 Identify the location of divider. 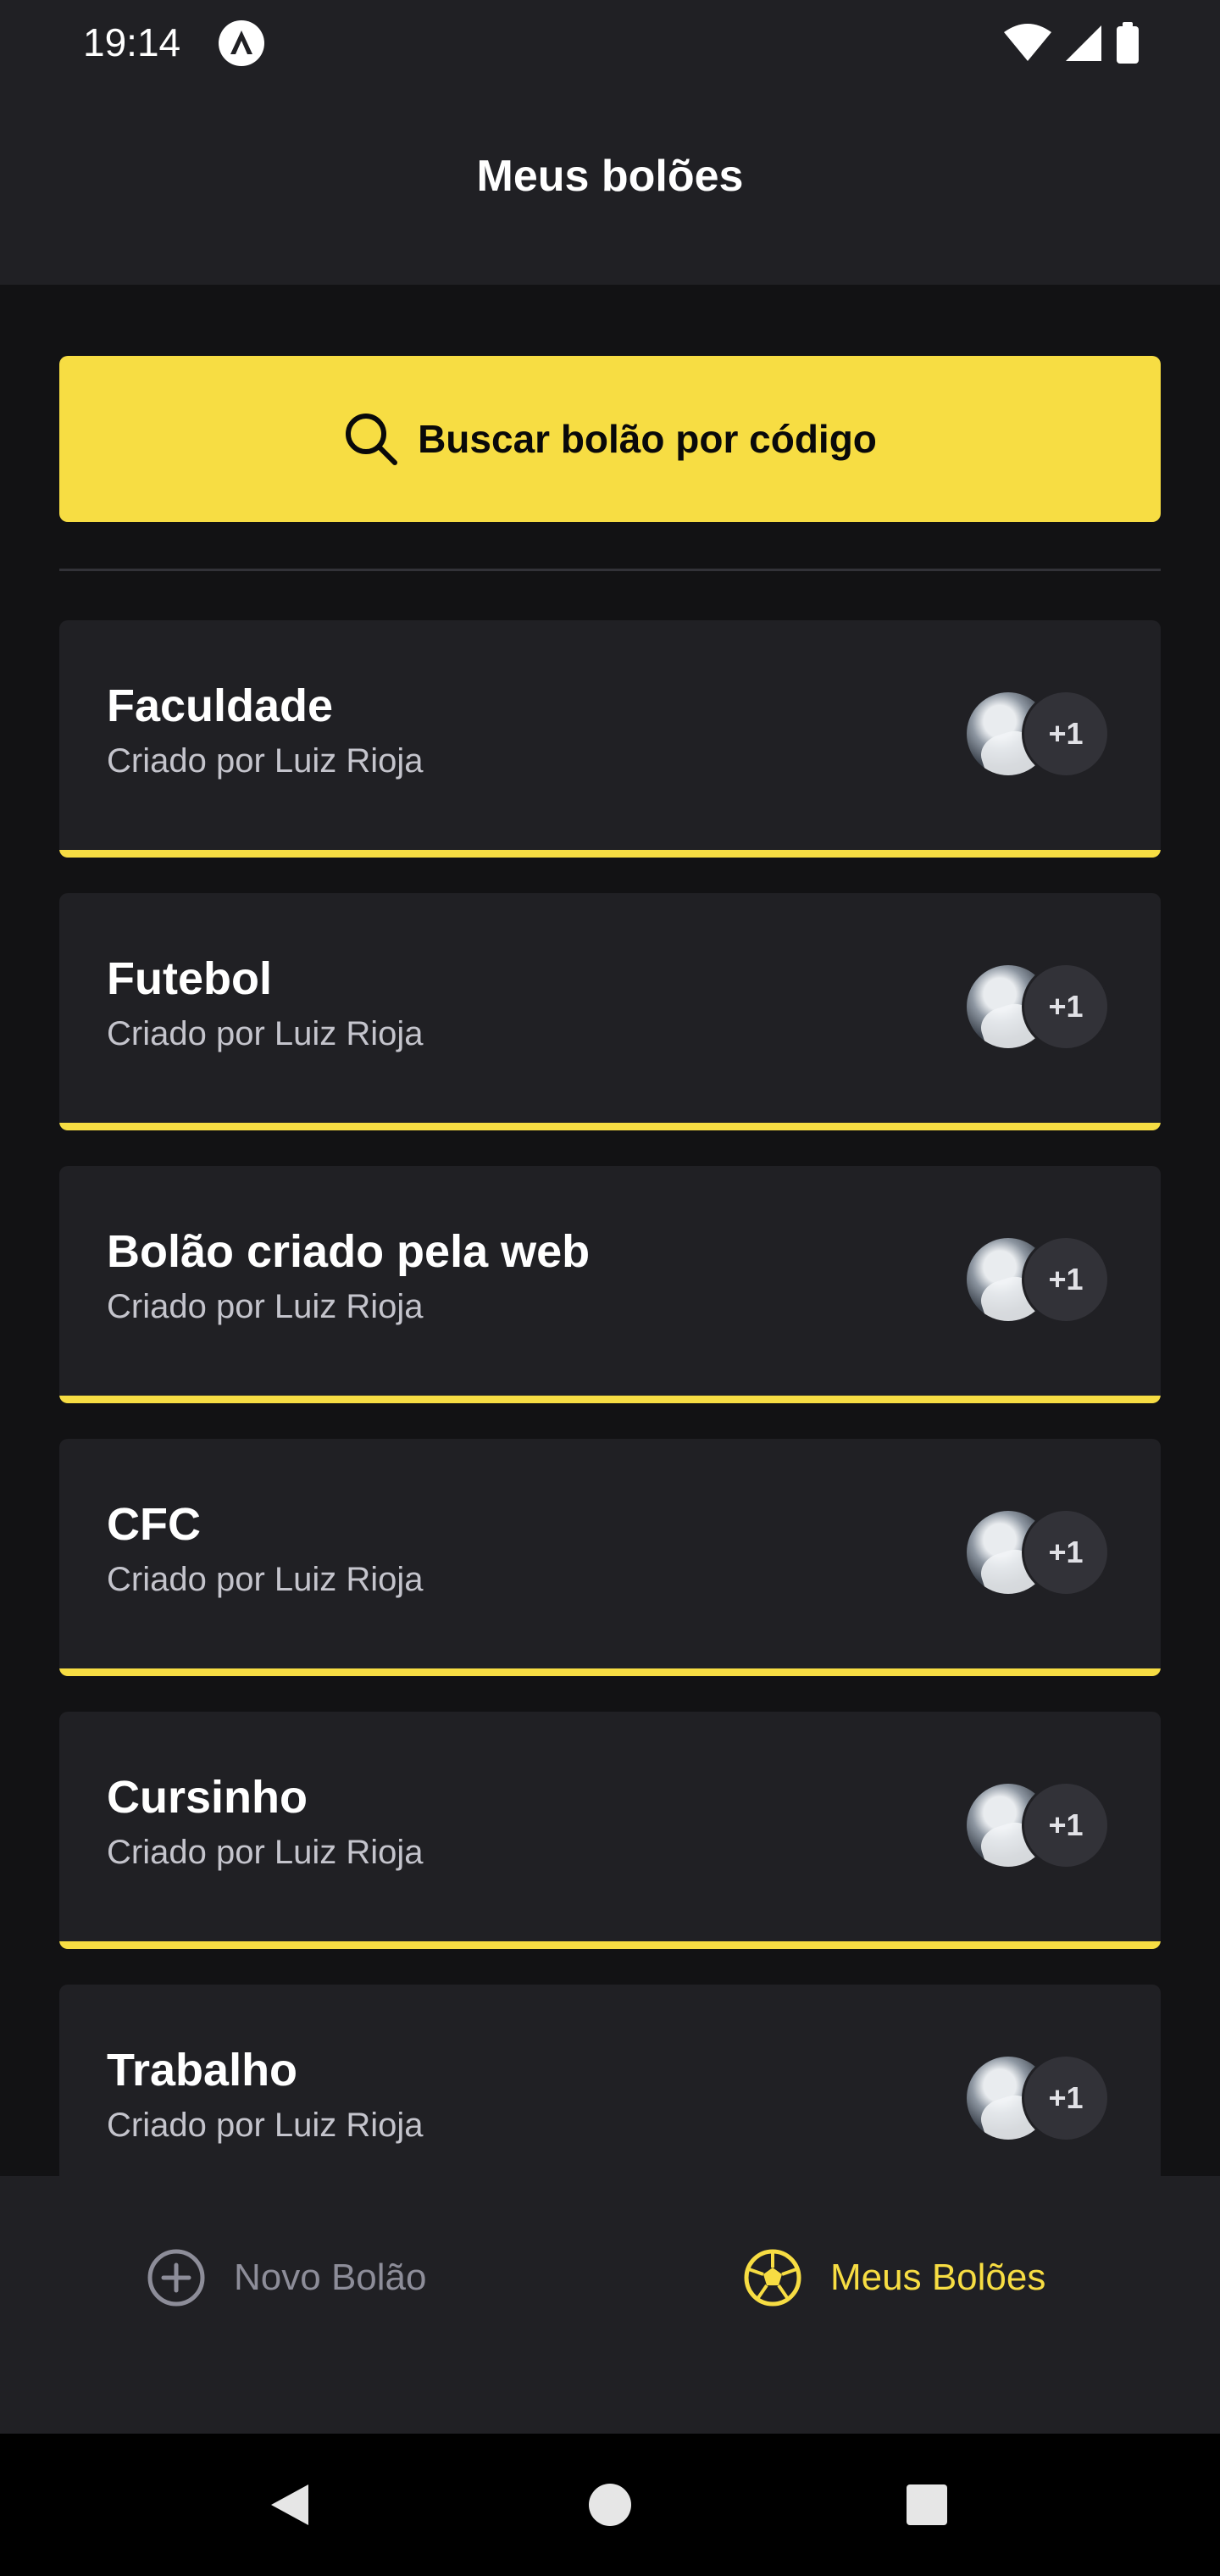
(610, 570).